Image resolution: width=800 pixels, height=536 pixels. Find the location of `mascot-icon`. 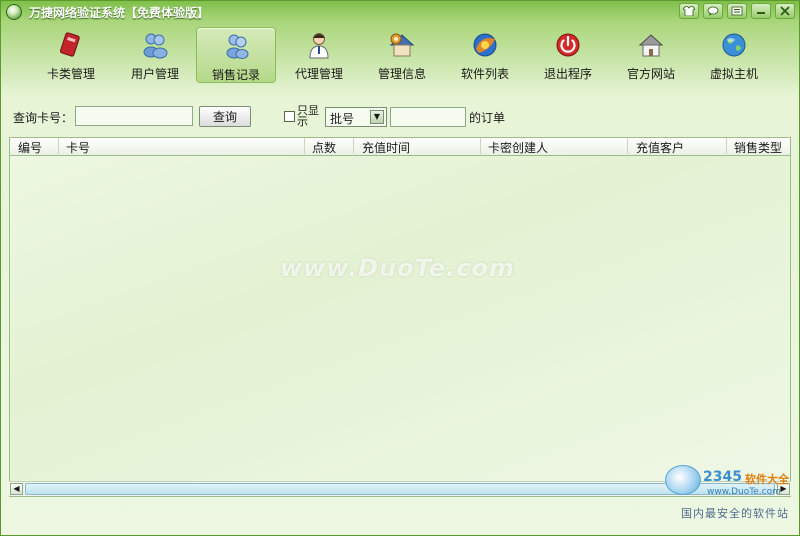

mascot-icon is located at coordinates (683, 480).